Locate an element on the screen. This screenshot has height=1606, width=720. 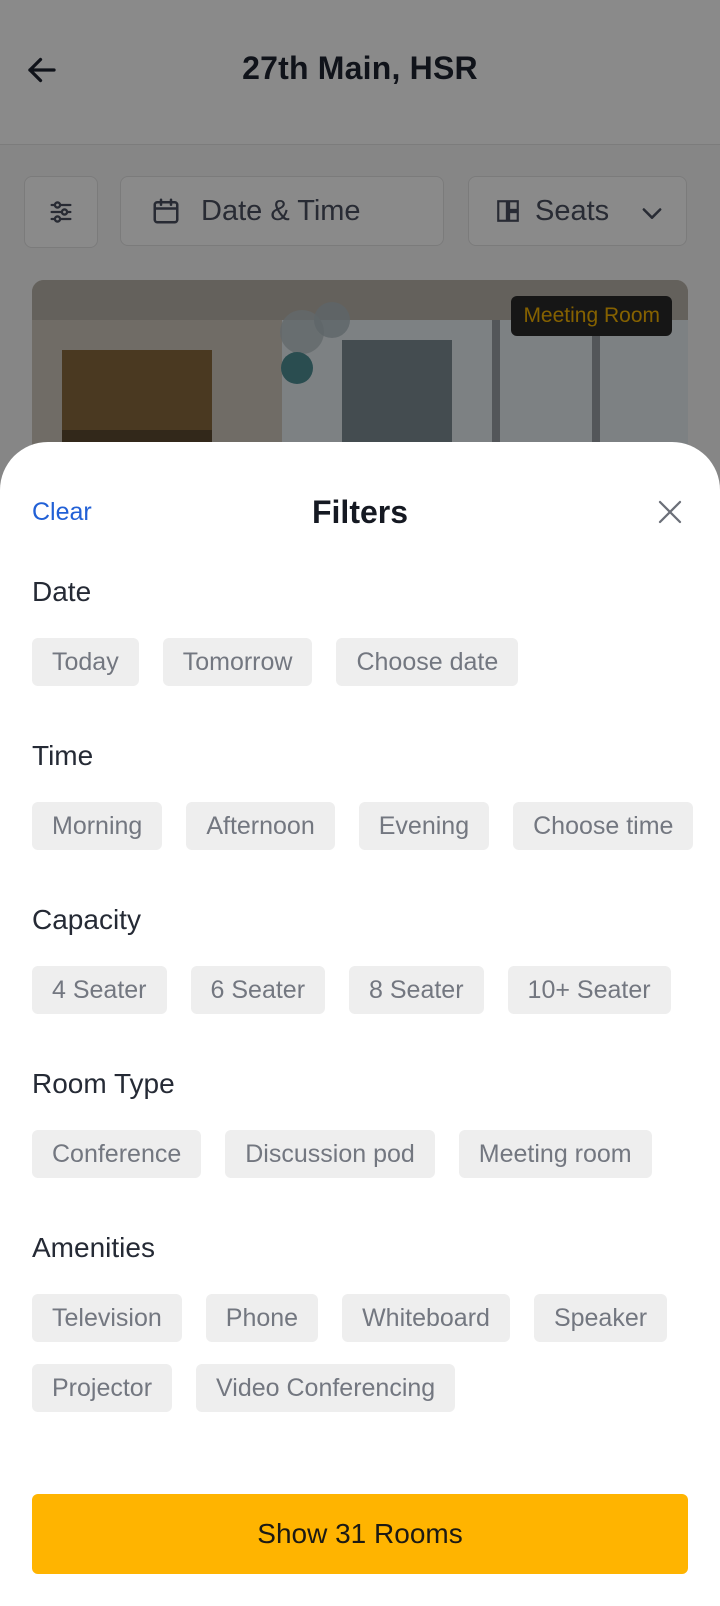
chip-speaker: Speaker is located at coordinates (600, 1318).